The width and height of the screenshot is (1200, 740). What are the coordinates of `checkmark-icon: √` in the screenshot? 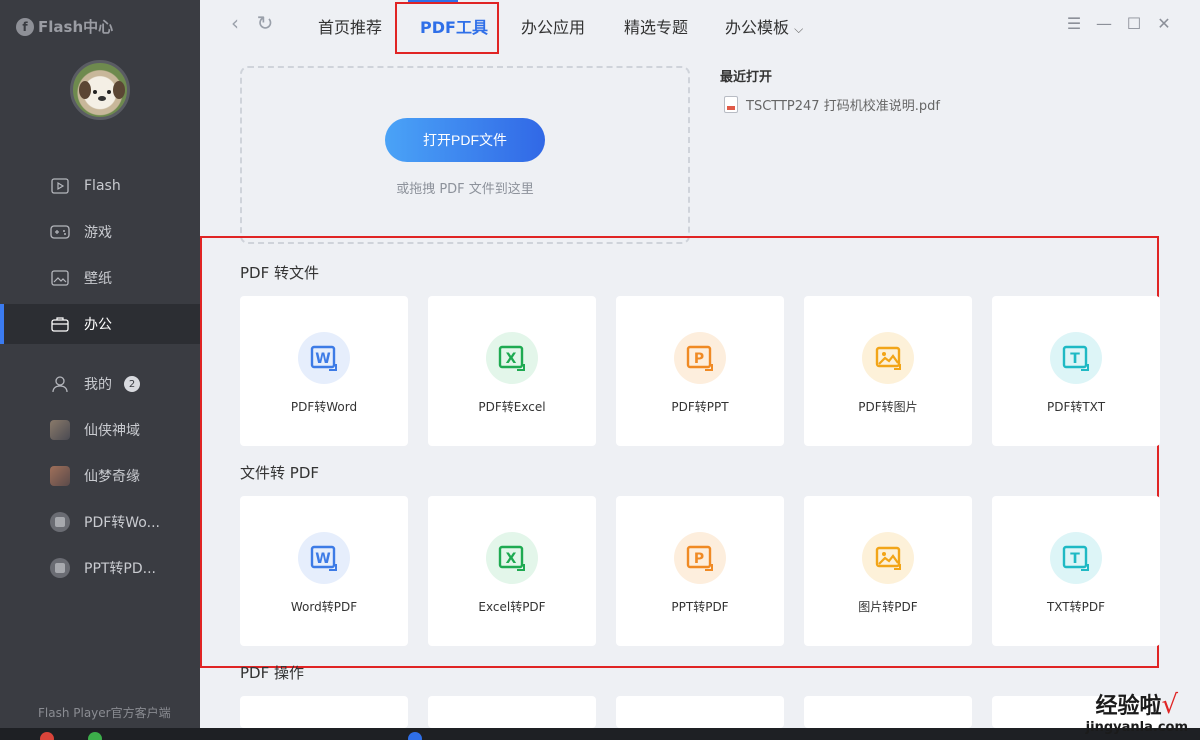 It's located at (1170, 705).